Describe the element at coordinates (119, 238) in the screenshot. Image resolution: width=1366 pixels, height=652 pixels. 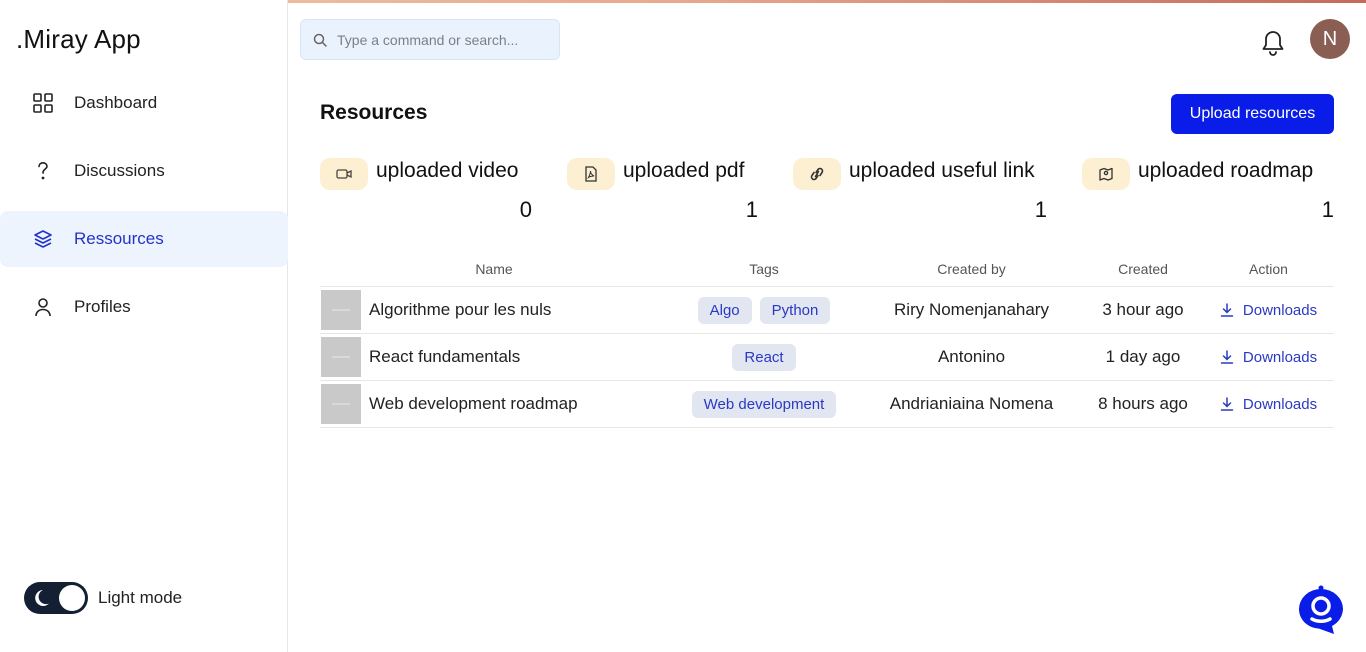
I see `sidebar-item-label: Ressources` at that location.